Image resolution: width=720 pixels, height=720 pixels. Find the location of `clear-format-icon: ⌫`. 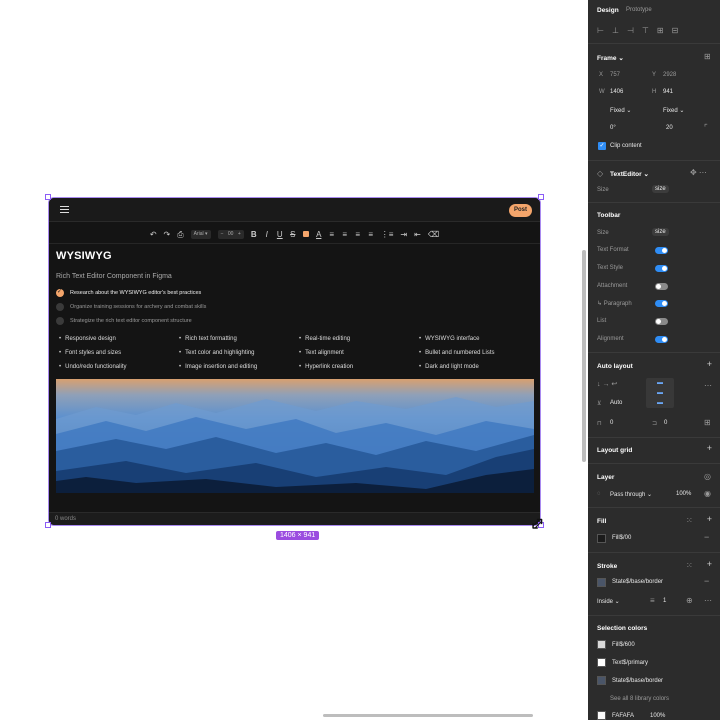

clear-format-icon: ⌫ is located at coordinates (433, 235).